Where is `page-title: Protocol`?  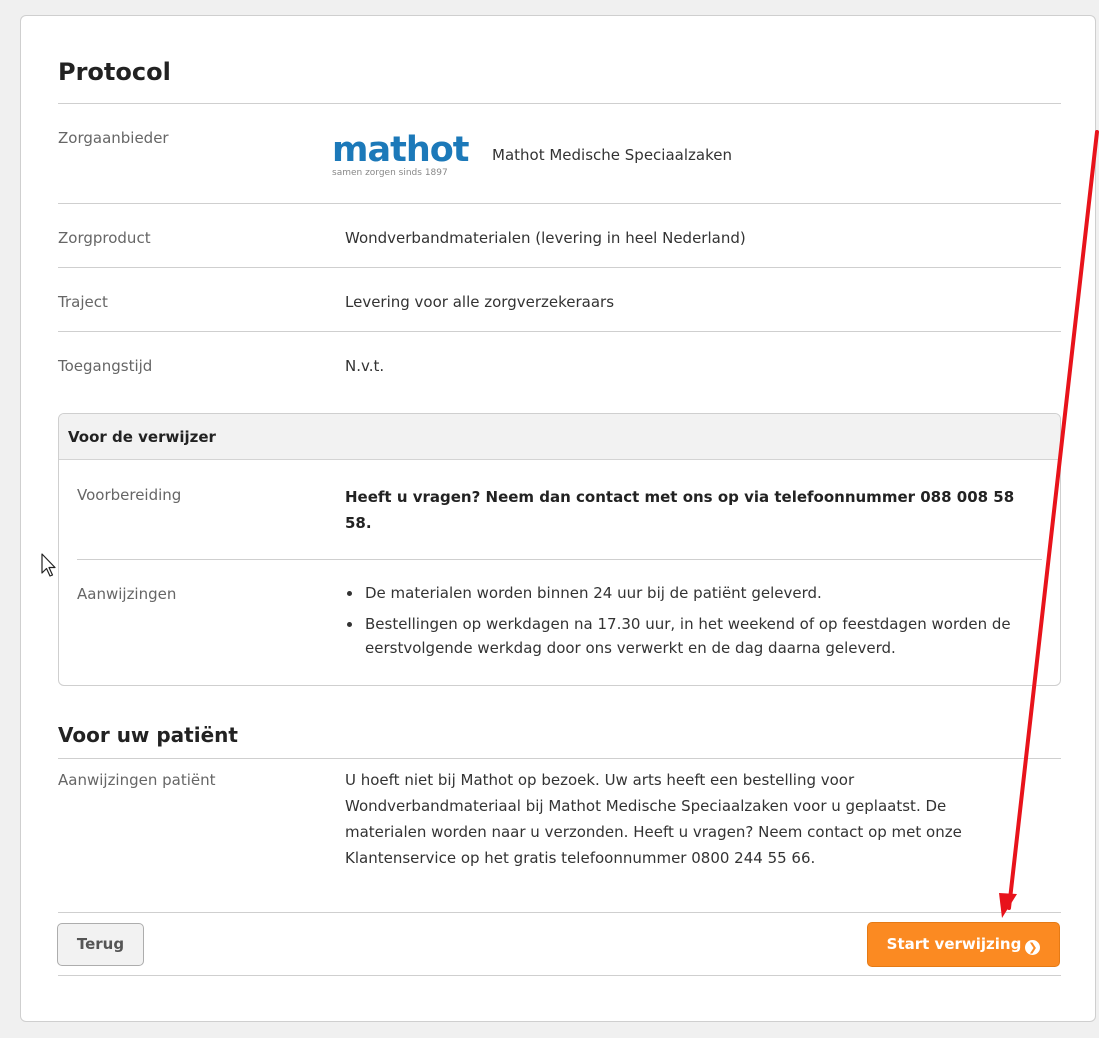 page-title: Protocol is located at coordinates (114, 72).